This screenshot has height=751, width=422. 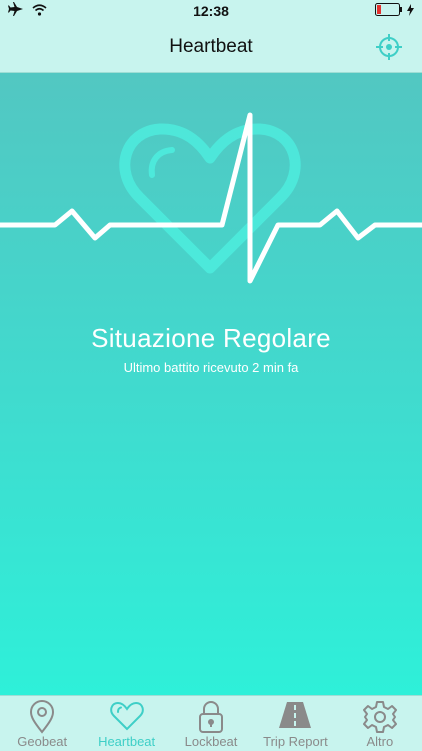 What do you see at coordinates (42, 741) in the screenshot?
I see `tab-label: Geobeat` at bounding box center [42, 741].